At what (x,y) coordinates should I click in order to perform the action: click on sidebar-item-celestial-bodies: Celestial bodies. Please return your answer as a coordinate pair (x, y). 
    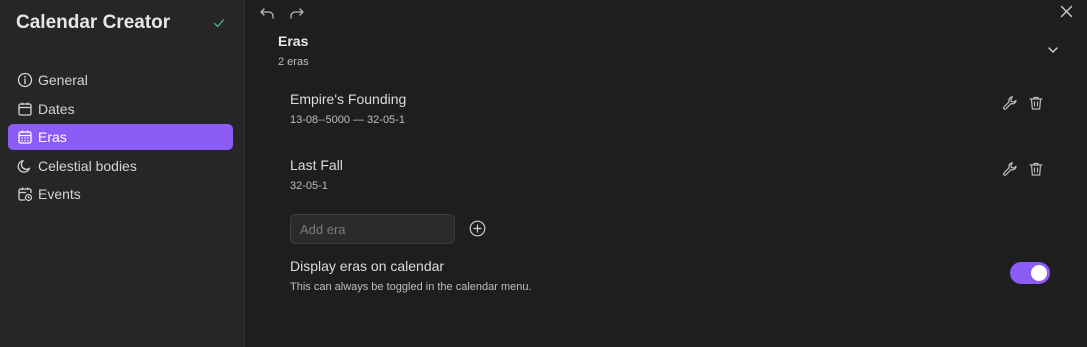
    Looking at the image, I should click on (120, 166).